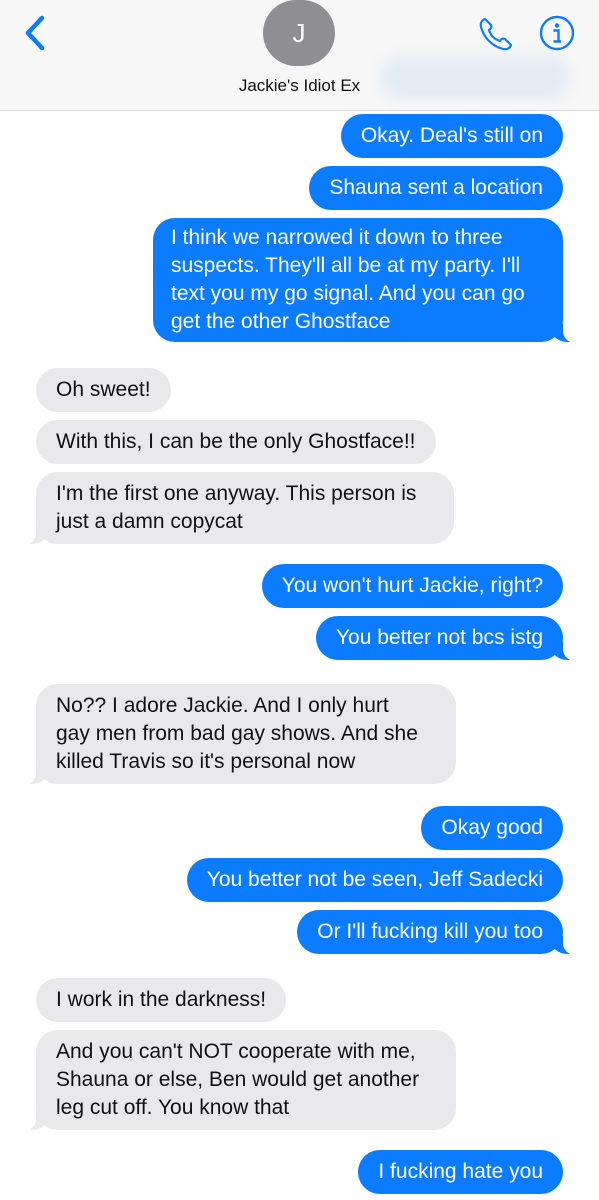 Image resolution: width=599 pixels, height=1200 pixels. I want to click on message-text: killed Travis so it's personal now, so click(206, 761).